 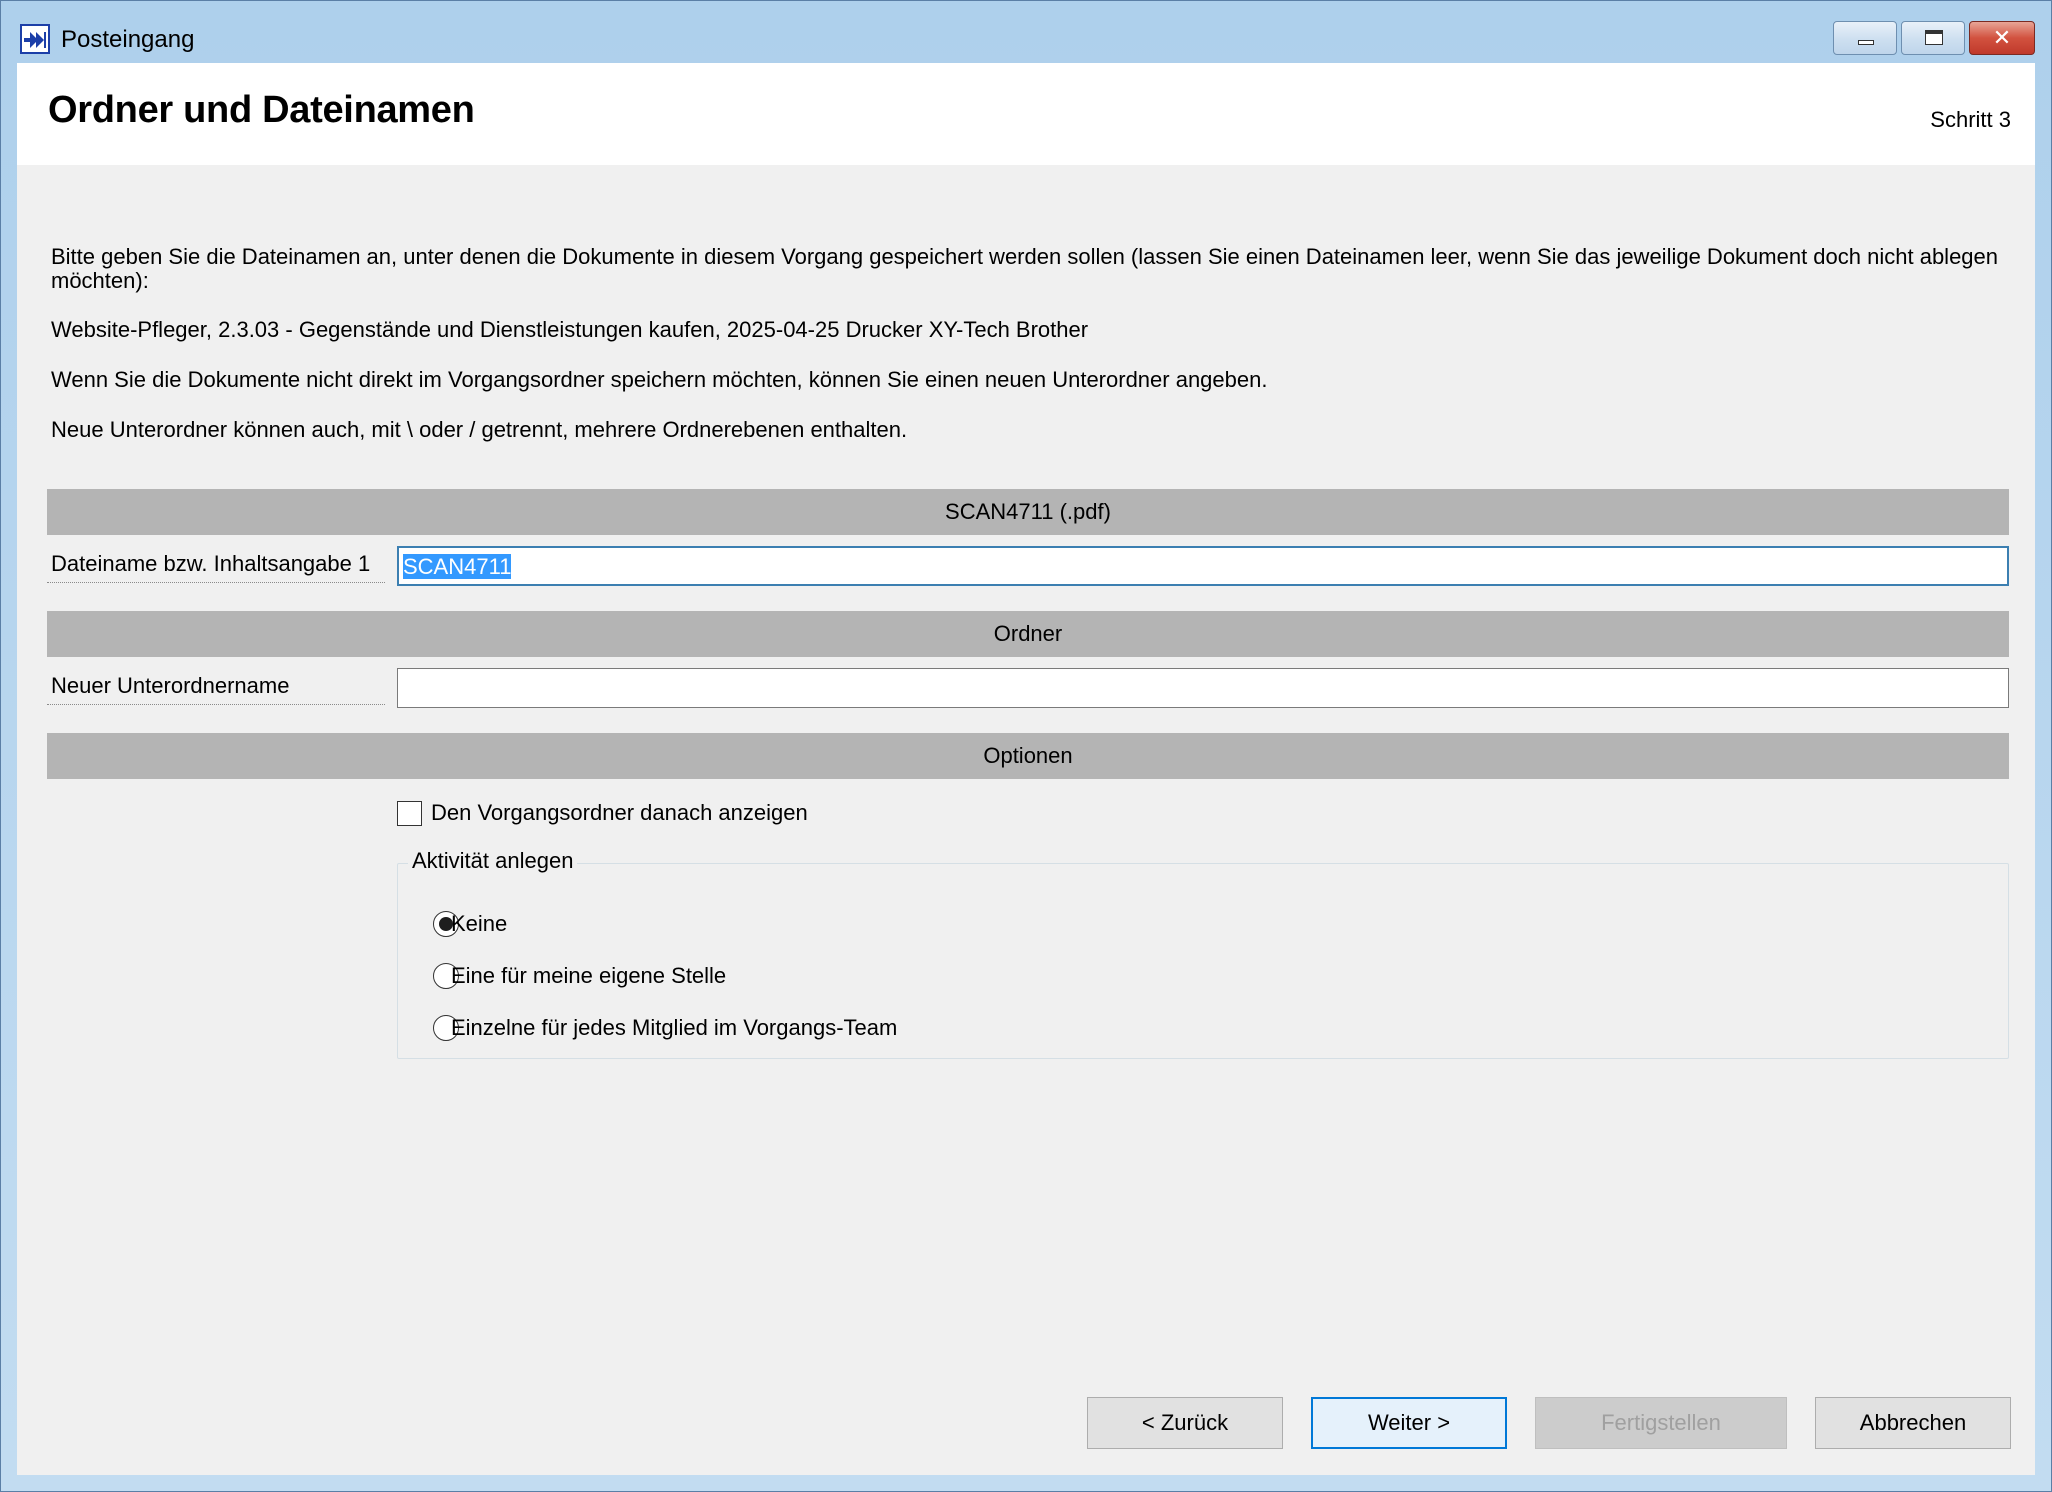 What do you see at coordinates (1661, 1423) in the screenshot?
I see `finish-button: Fertigstellen` at bounding box center [1661, 1423].